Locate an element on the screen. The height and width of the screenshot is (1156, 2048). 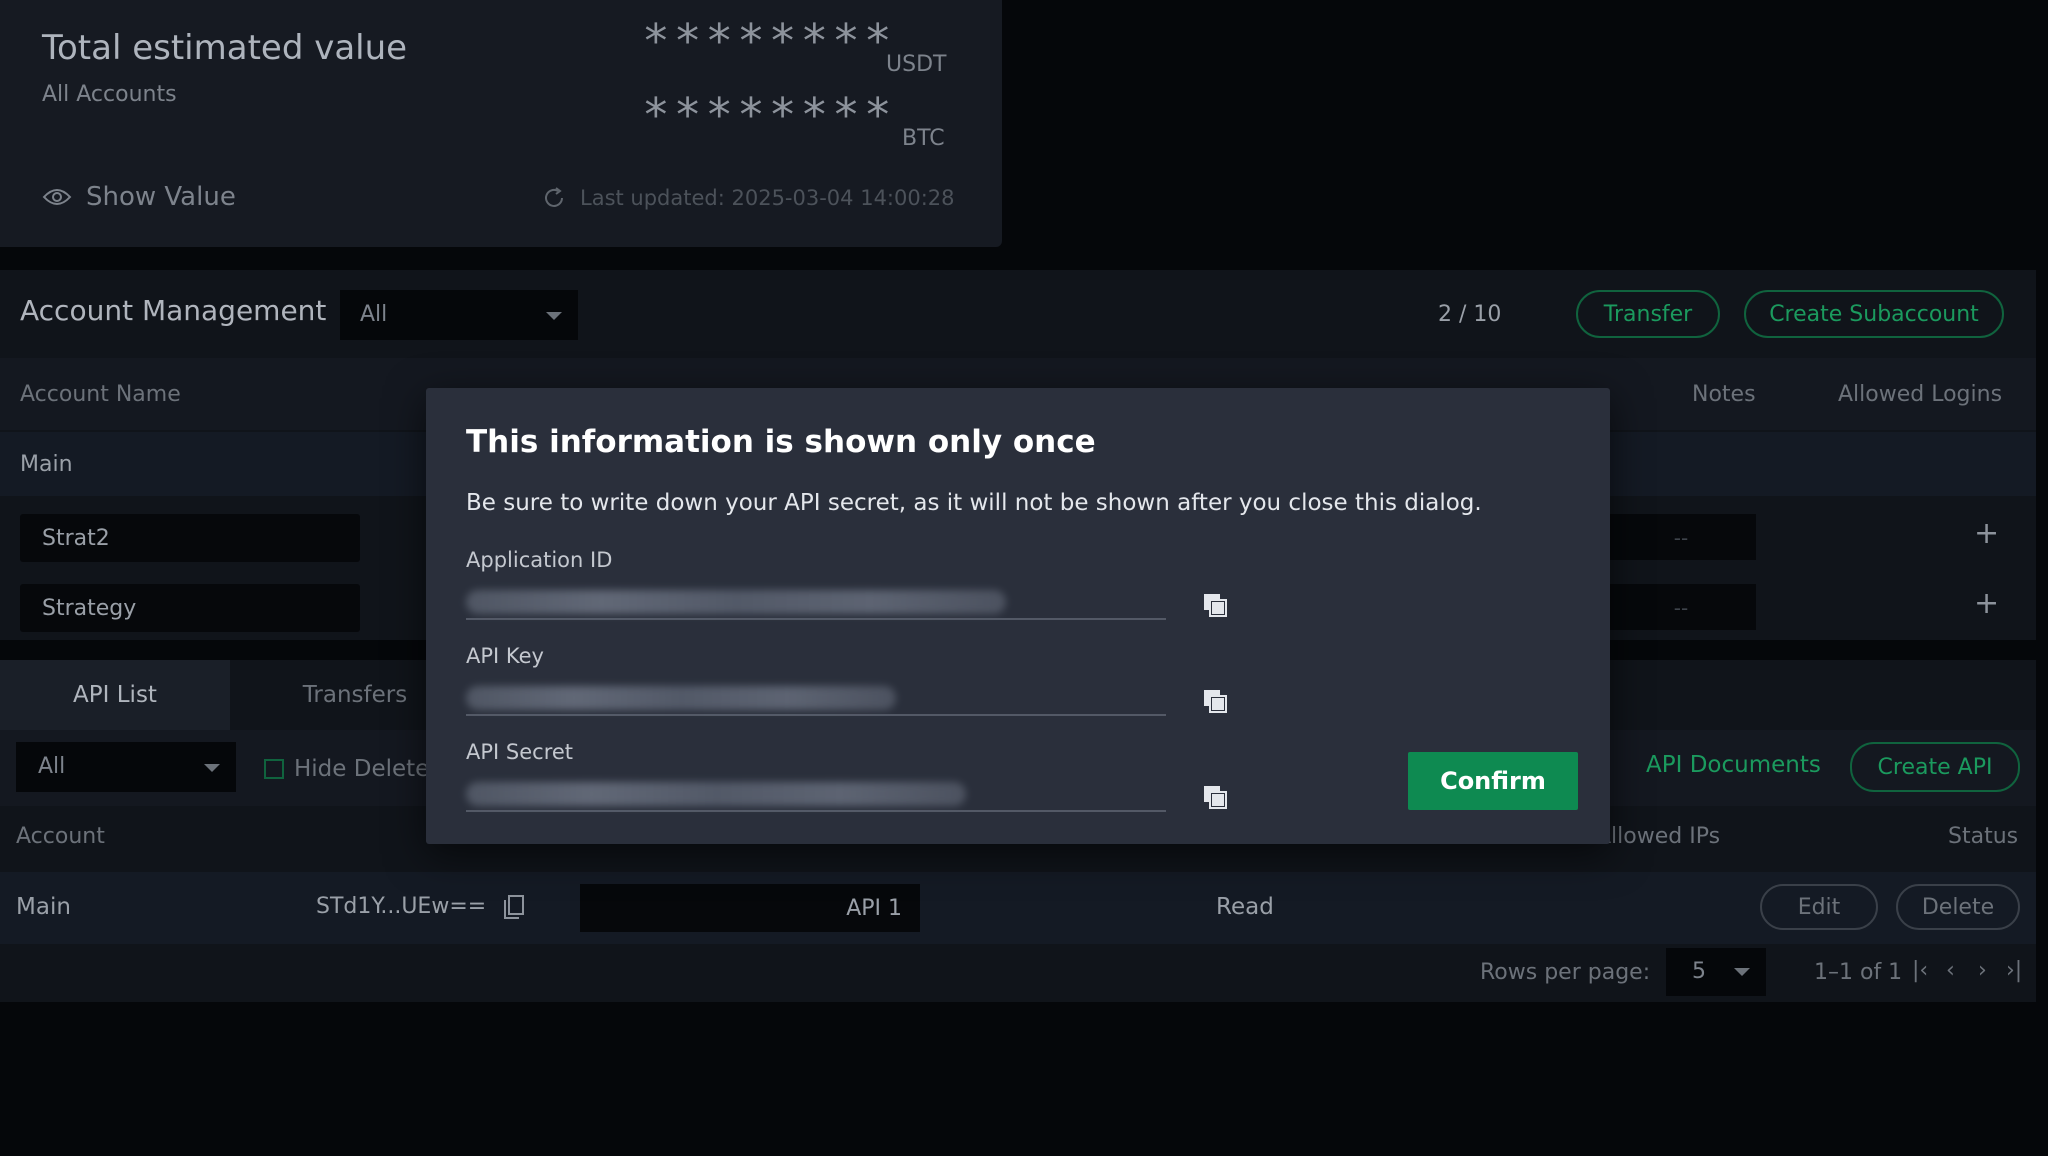
api-row-permissions: Read is located at coordinates (1245, 907).